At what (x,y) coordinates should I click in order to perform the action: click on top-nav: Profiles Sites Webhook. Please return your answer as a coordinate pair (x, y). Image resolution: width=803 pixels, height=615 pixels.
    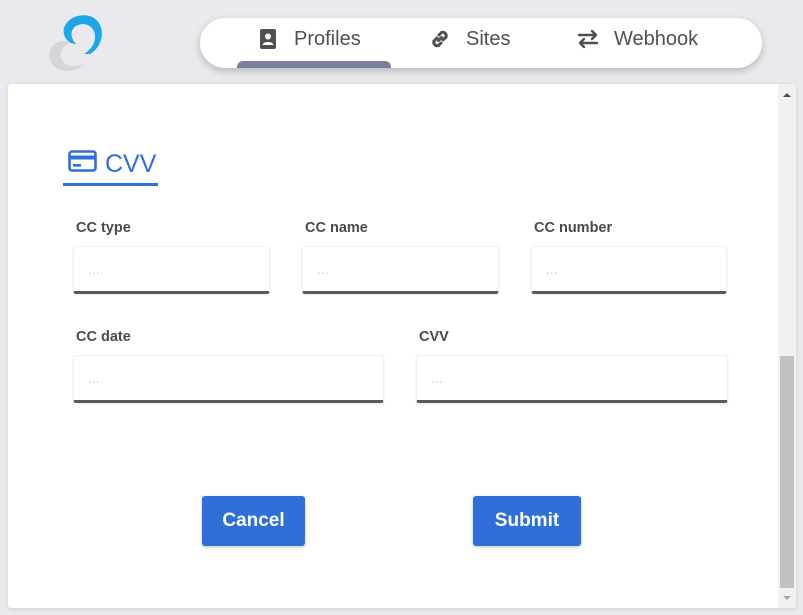
    Looking at the image, I should click on (481, 43).